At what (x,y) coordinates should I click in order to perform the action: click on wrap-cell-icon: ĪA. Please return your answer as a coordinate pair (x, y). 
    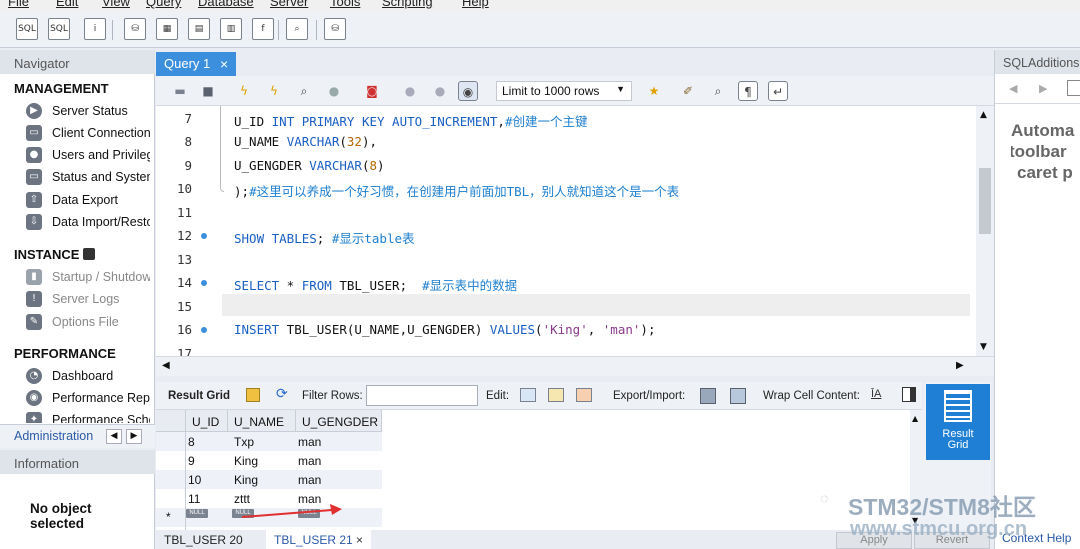
    Looking at the image, I should click on (876, 394).